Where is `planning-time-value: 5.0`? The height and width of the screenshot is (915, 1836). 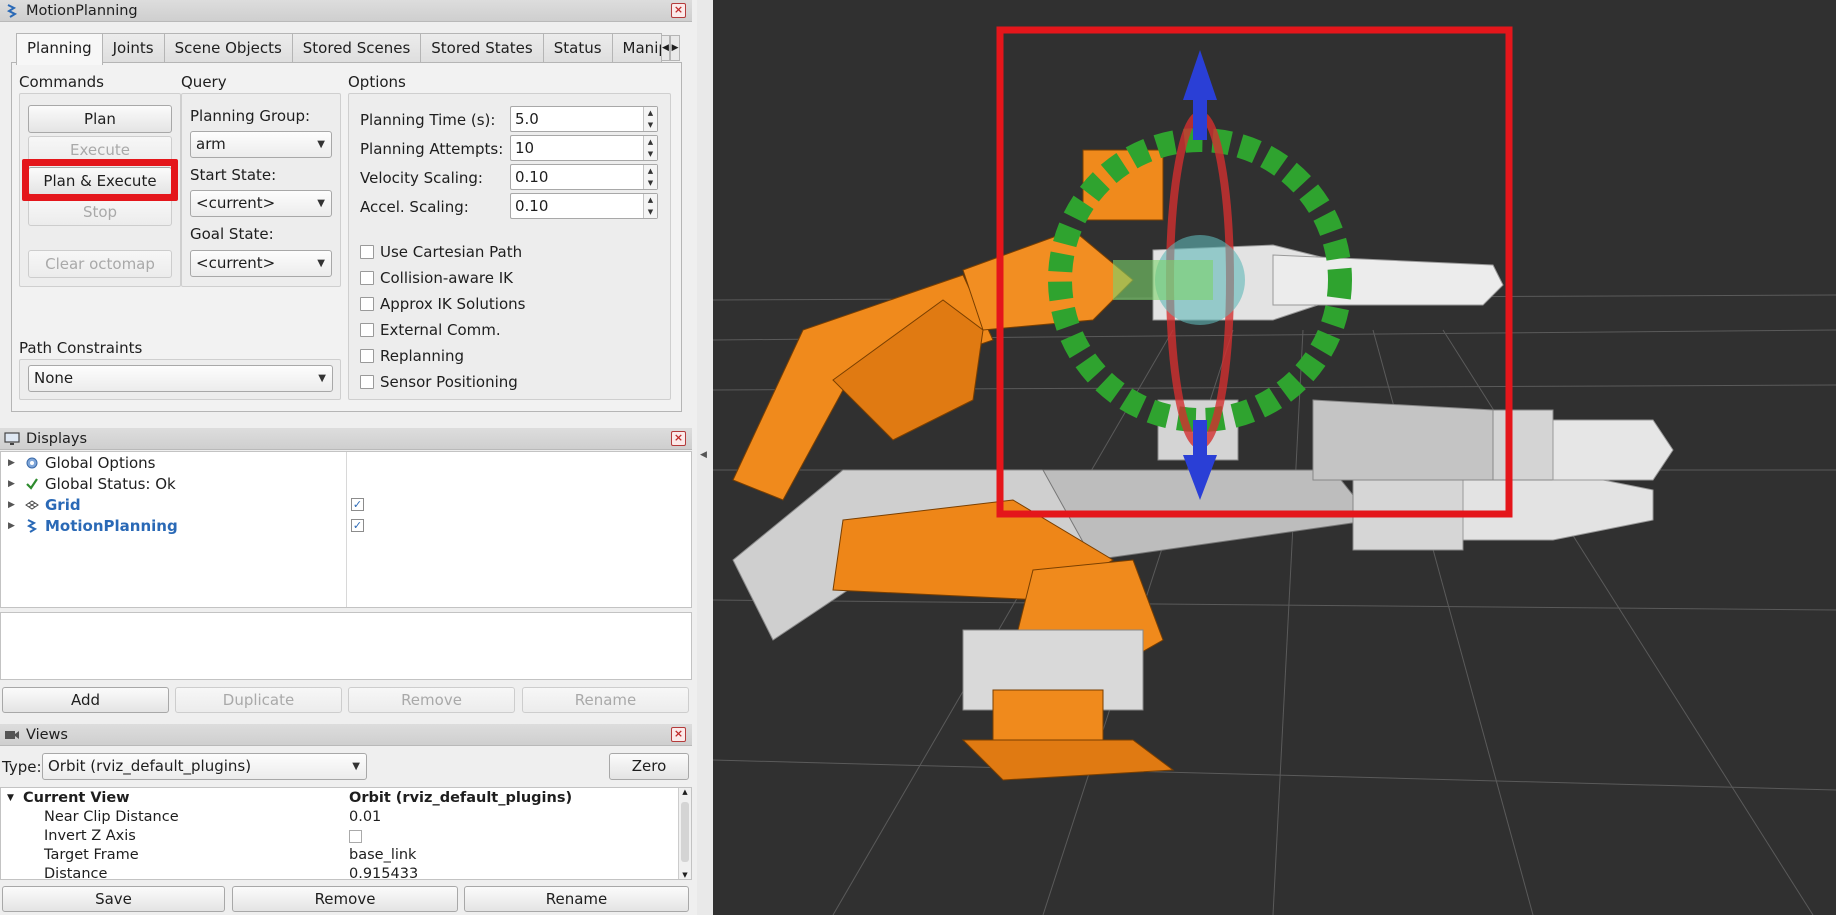 planning-time-value: 5.0 is located at coordinates (527, 119).